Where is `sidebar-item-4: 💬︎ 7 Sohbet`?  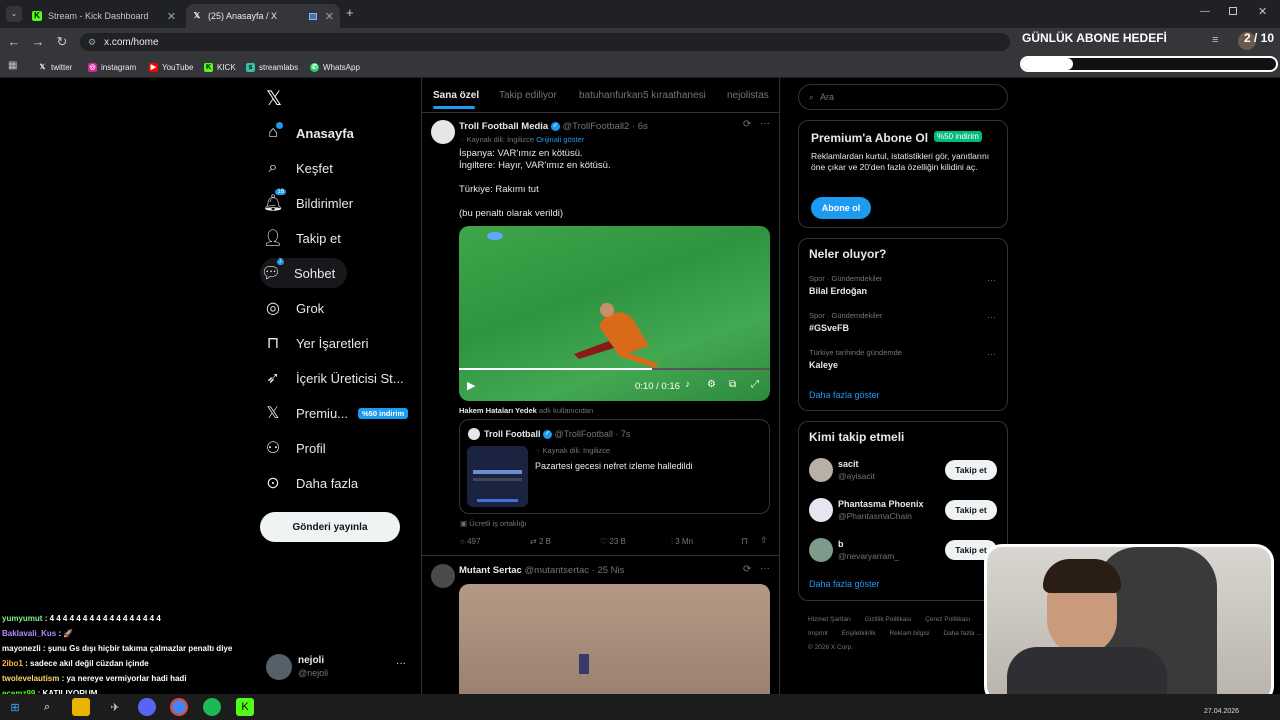
sidebar-item-4: 💬︎ 7 Sohbet is located at coordinates (304, 273).